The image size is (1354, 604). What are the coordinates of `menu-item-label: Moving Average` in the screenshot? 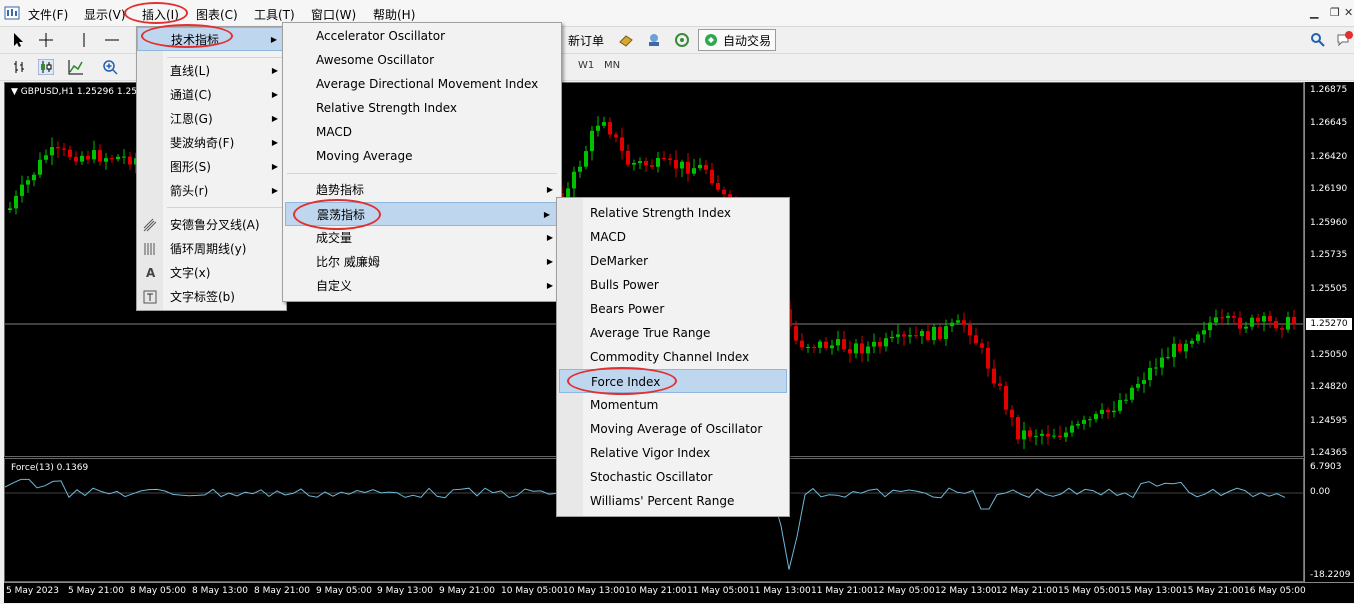 It's located at (364, 156).